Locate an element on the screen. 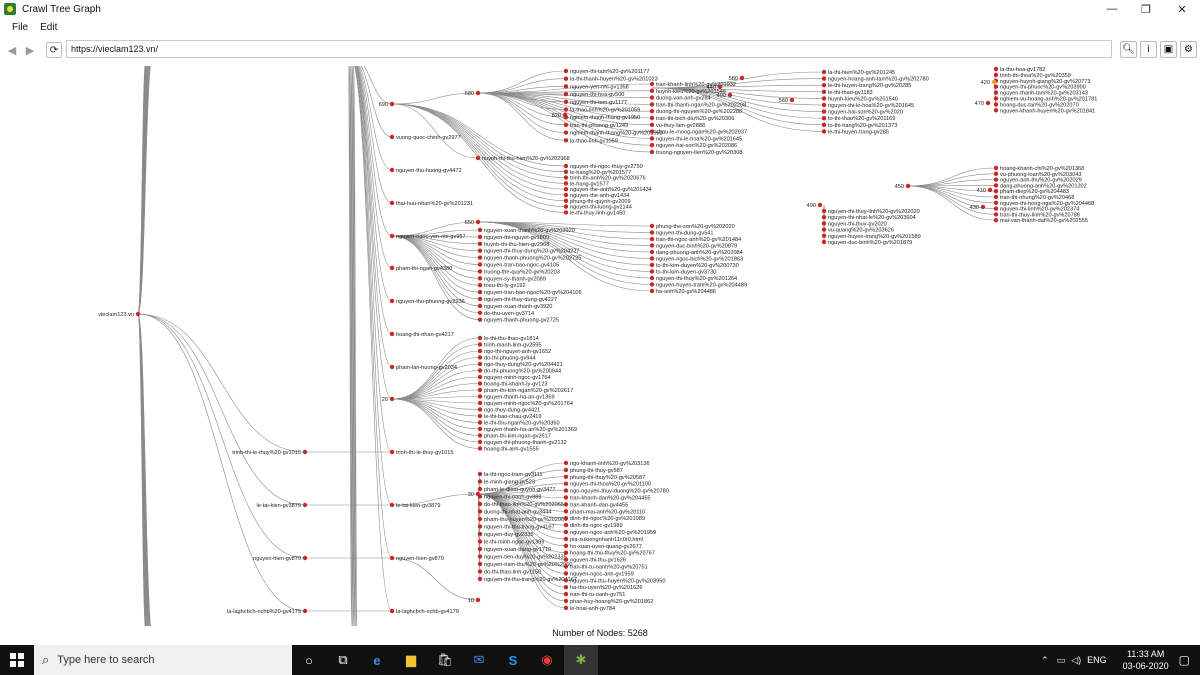 This screenshot has height=675, width=1200. tree-node-label: le-hoai-anh-gv784 is located at coordinates (592, 609).